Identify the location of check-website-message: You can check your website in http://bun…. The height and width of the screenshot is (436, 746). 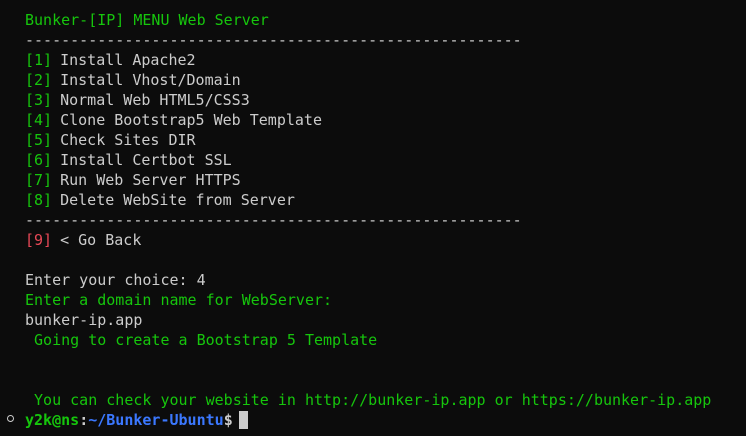
(368, 400).